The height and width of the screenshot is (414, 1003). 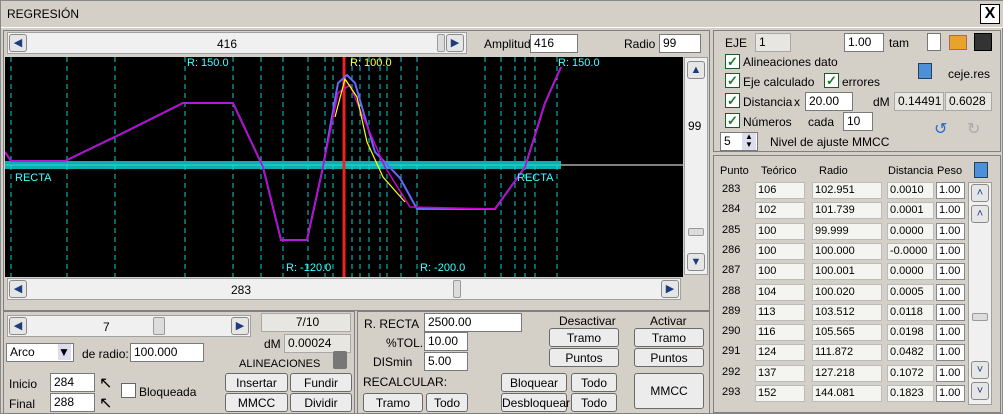 I want to click on desactivar-label: Desactivar, so click(x=587, y=321).